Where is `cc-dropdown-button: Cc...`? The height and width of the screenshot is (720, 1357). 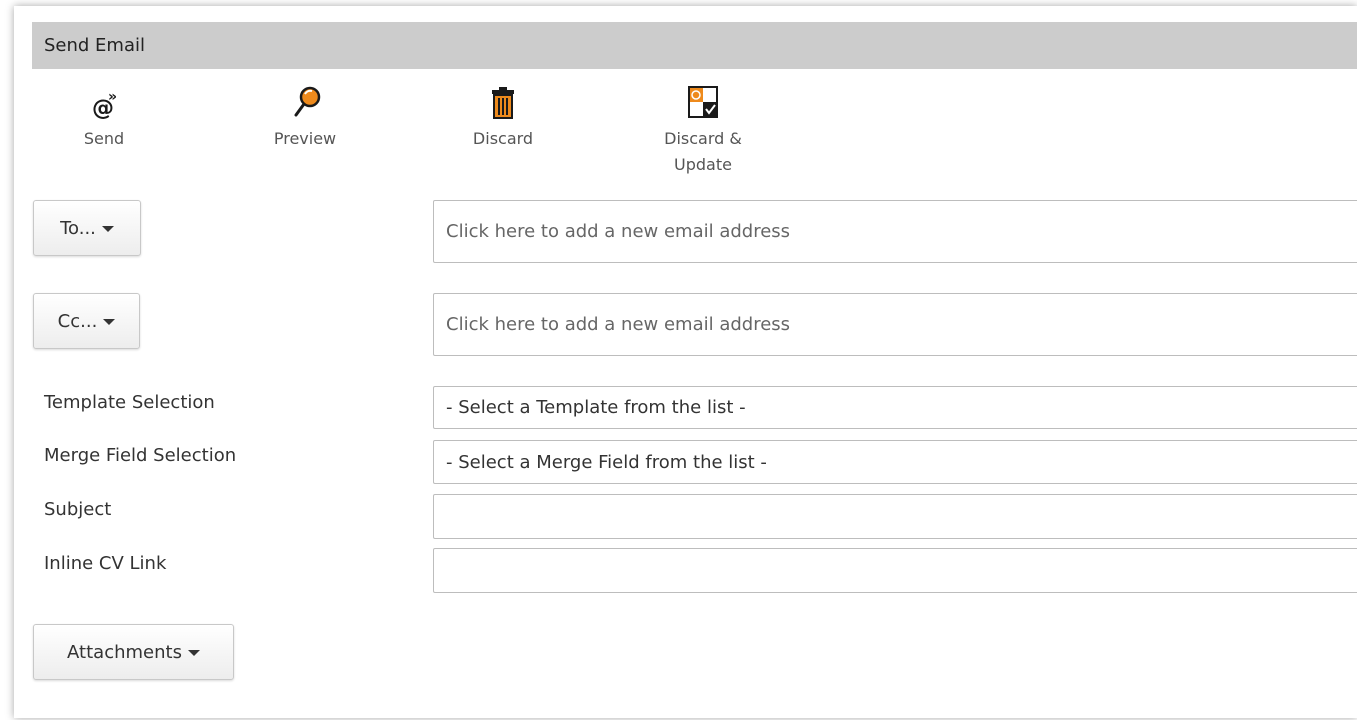 cc-dropdown-button: Cc... is located at coordinates (86, 321).